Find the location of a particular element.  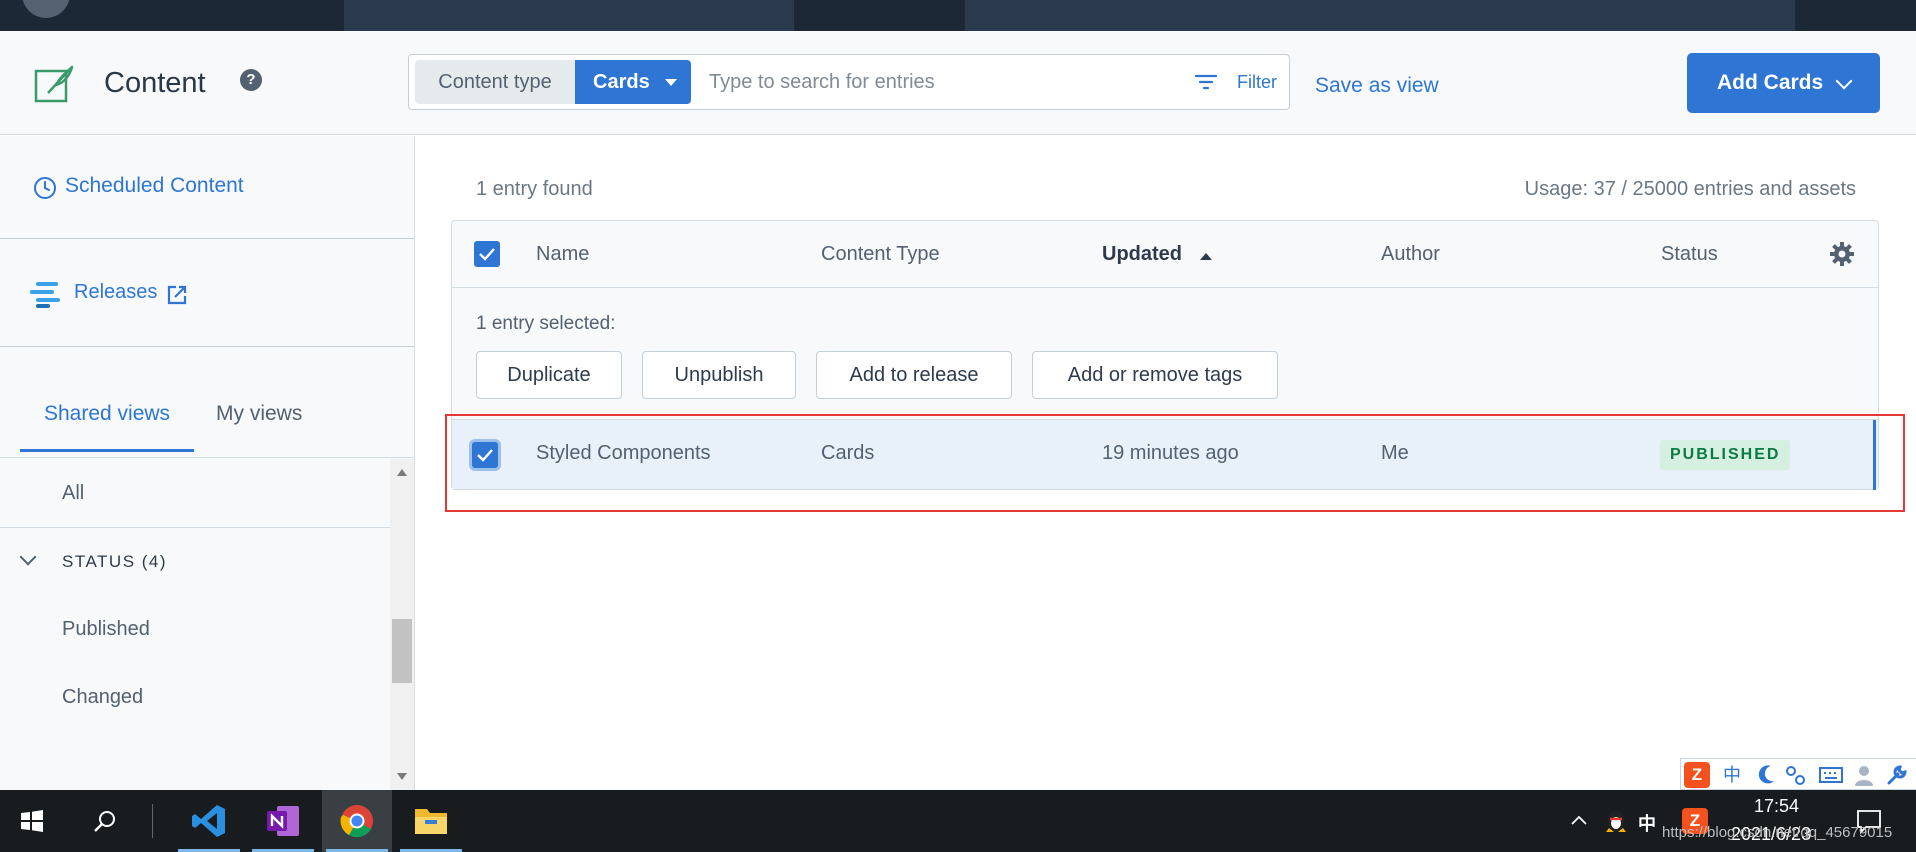

chrome-icon is located at coordinates (356, 821).